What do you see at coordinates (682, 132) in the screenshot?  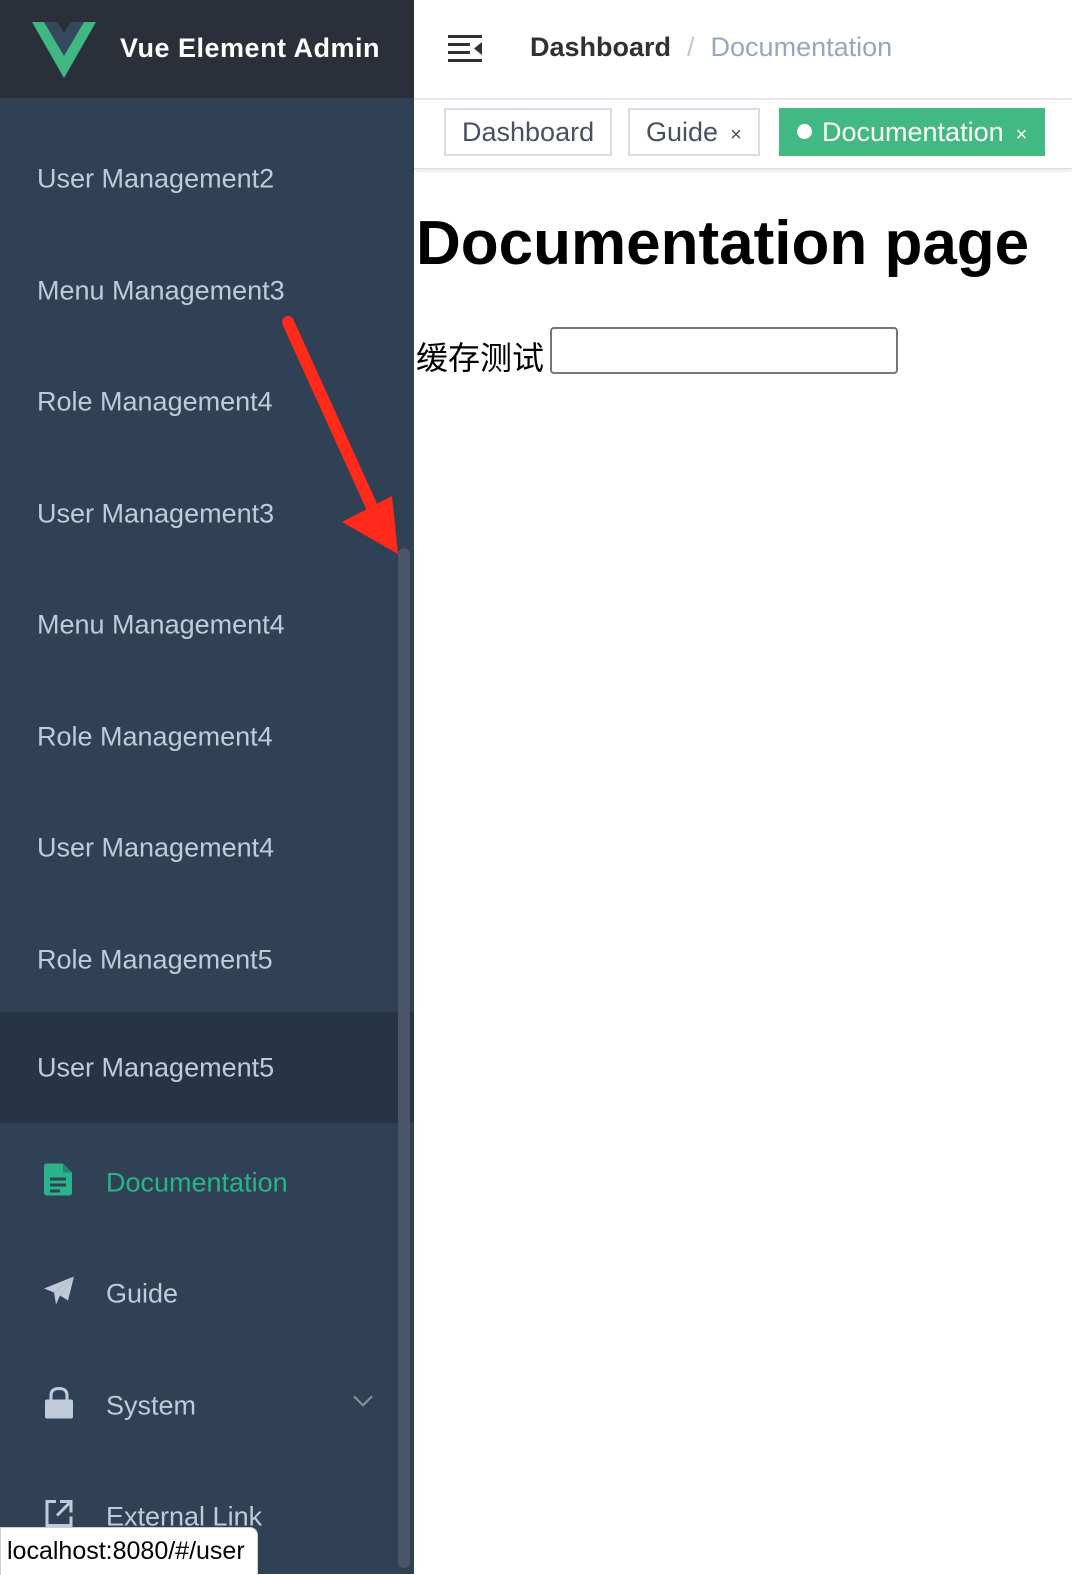 I see `tag-label: Guide` at bounding box center [682, 132].